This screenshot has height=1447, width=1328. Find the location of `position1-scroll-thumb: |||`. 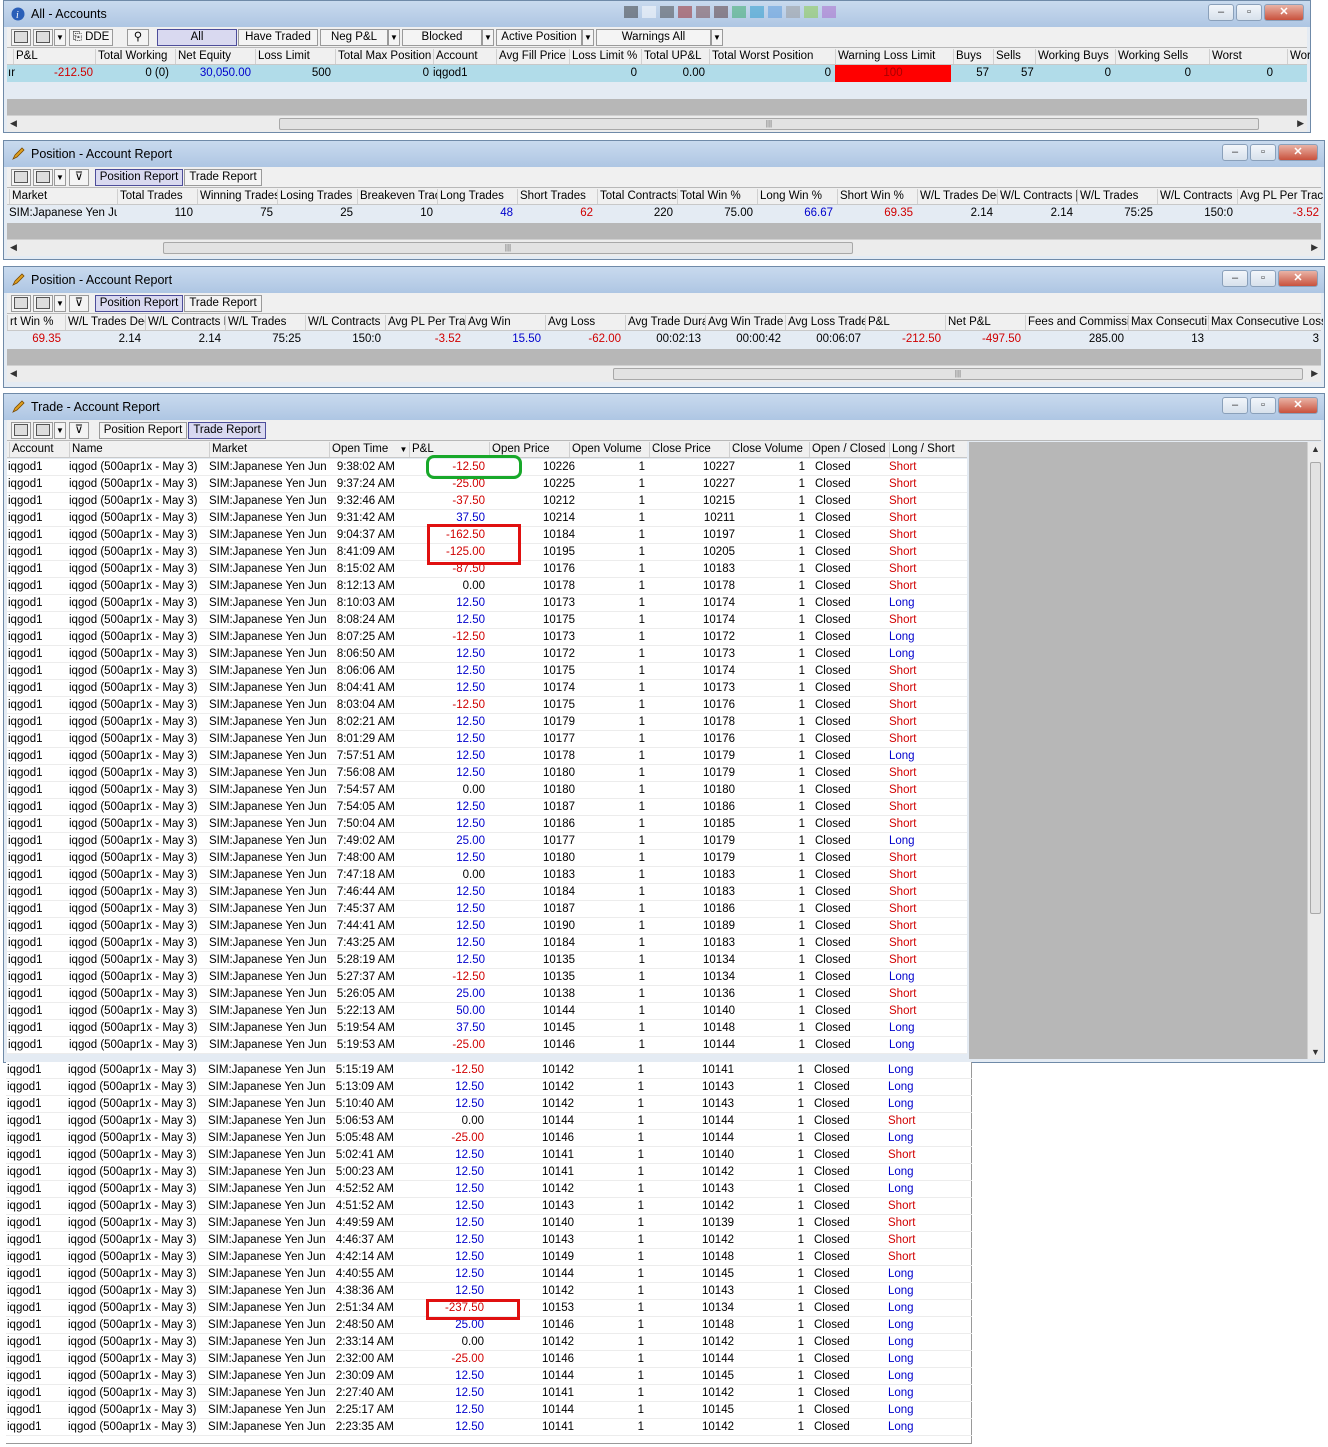

position1-scroll-thumb: ||| is located at coordinates (508, 248).